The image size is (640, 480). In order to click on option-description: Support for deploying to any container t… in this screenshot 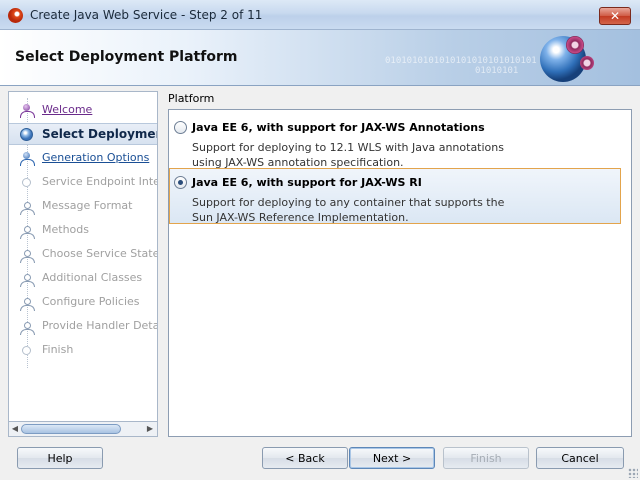, I will do `click(348, 210)`.